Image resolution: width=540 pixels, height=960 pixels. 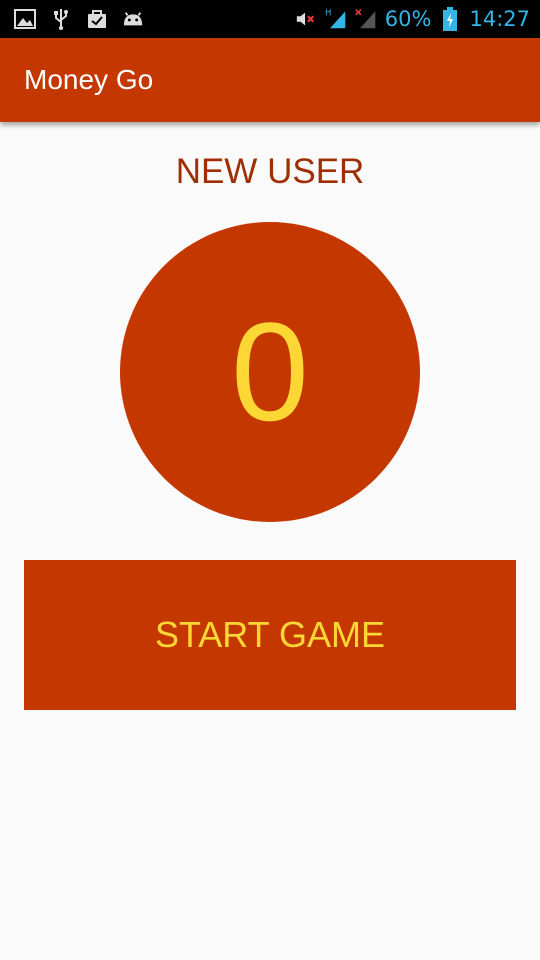 I want to click on image-icon, so click(x=25, y=19).